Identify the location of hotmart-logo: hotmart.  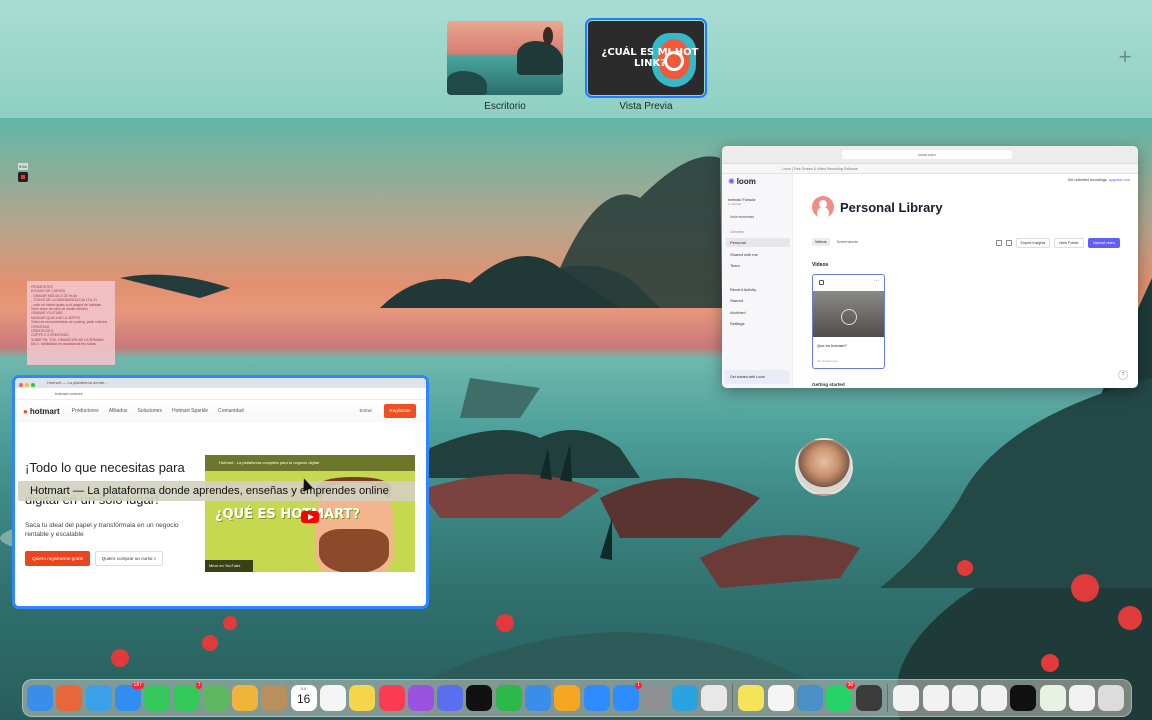
(41, 411).